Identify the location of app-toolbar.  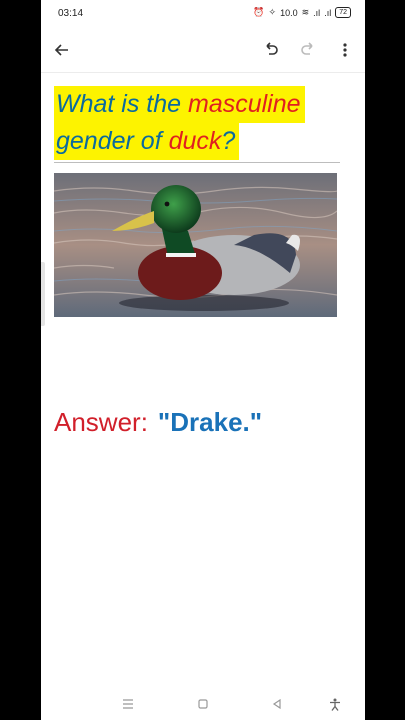
(203, 50).